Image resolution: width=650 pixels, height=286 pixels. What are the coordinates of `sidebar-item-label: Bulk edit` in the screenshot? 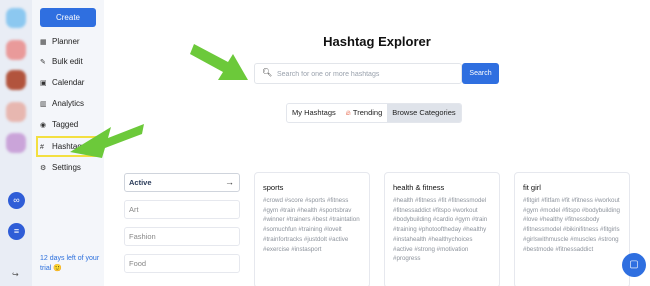 It's located at (67, 61).